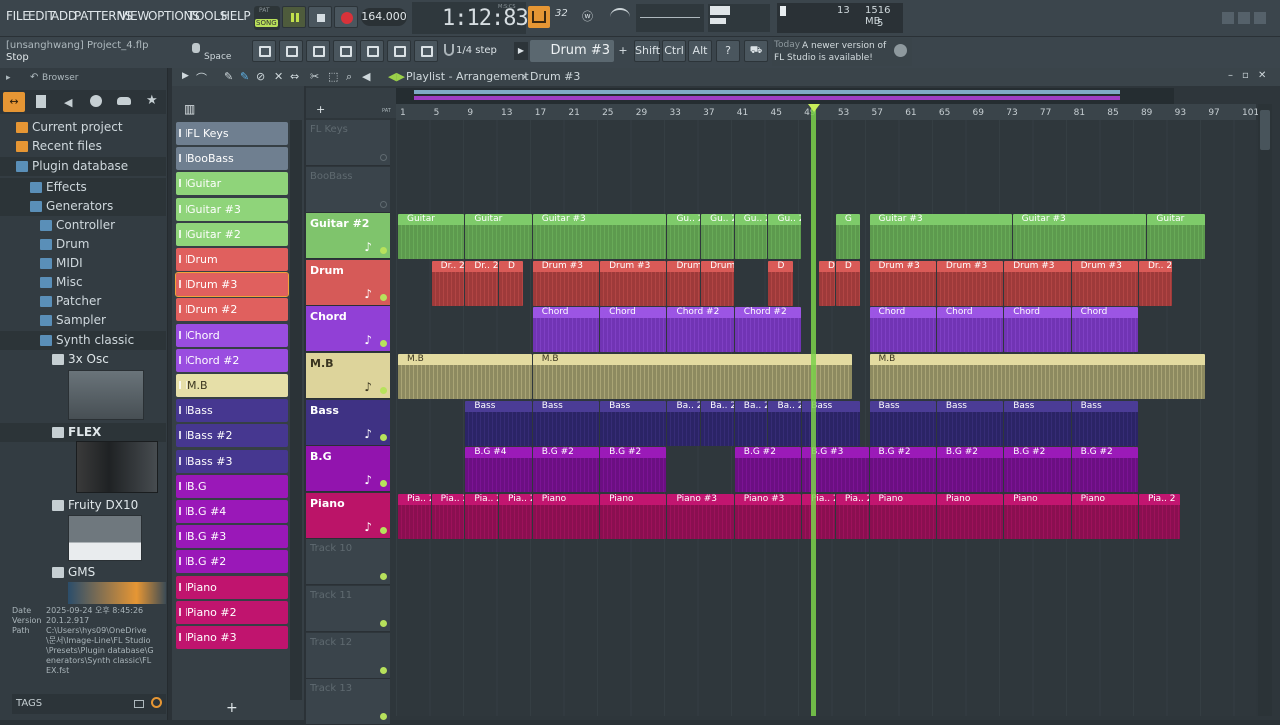 This screenshot has height=725, width=1280. What do you see at coordinates (83, 244) in the screenshot?
I see `browser-item-drum: Drum` at bounding box center [83, 244].